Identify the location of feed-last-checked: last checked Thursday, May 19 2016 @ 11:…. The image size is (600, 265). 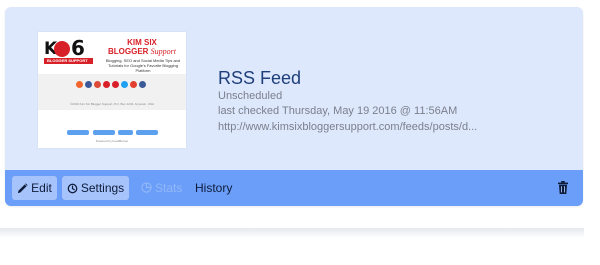
(338, 111).